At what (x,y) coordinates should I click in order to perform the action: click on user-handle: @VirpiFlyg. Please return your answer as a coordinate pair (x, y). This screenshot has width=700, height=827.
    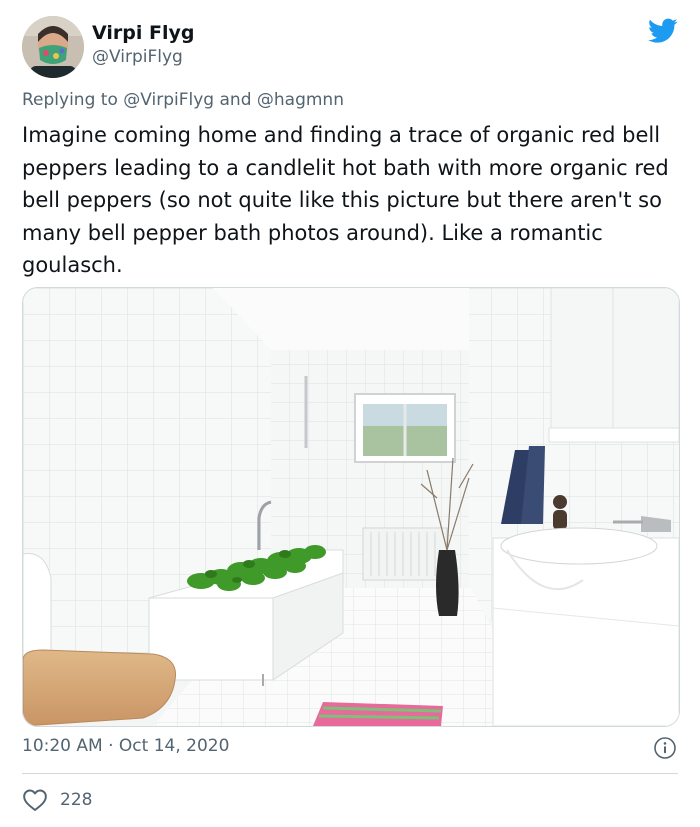
    Looking at the image, I should click on (137, 57).